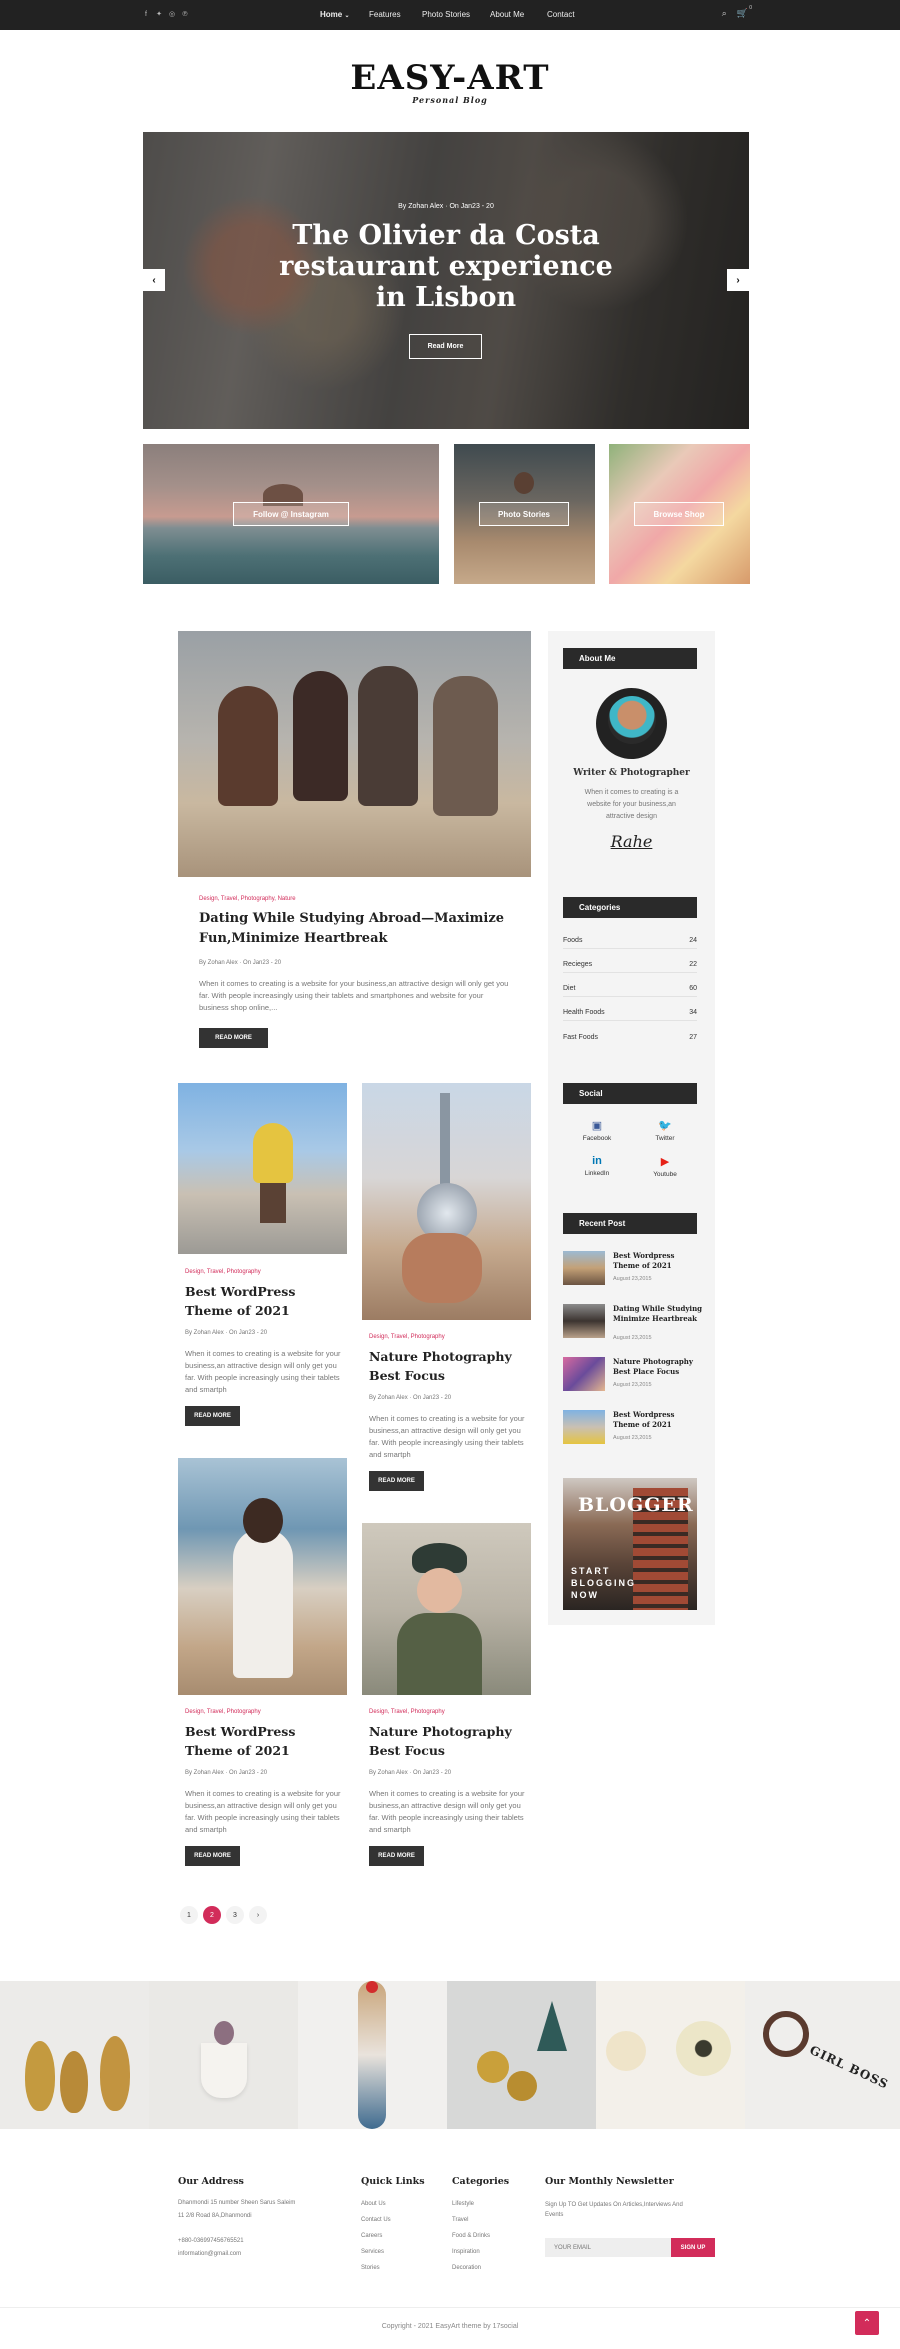  I want to click on social-facebook: ▣ Facebook, so click(597, 1130).